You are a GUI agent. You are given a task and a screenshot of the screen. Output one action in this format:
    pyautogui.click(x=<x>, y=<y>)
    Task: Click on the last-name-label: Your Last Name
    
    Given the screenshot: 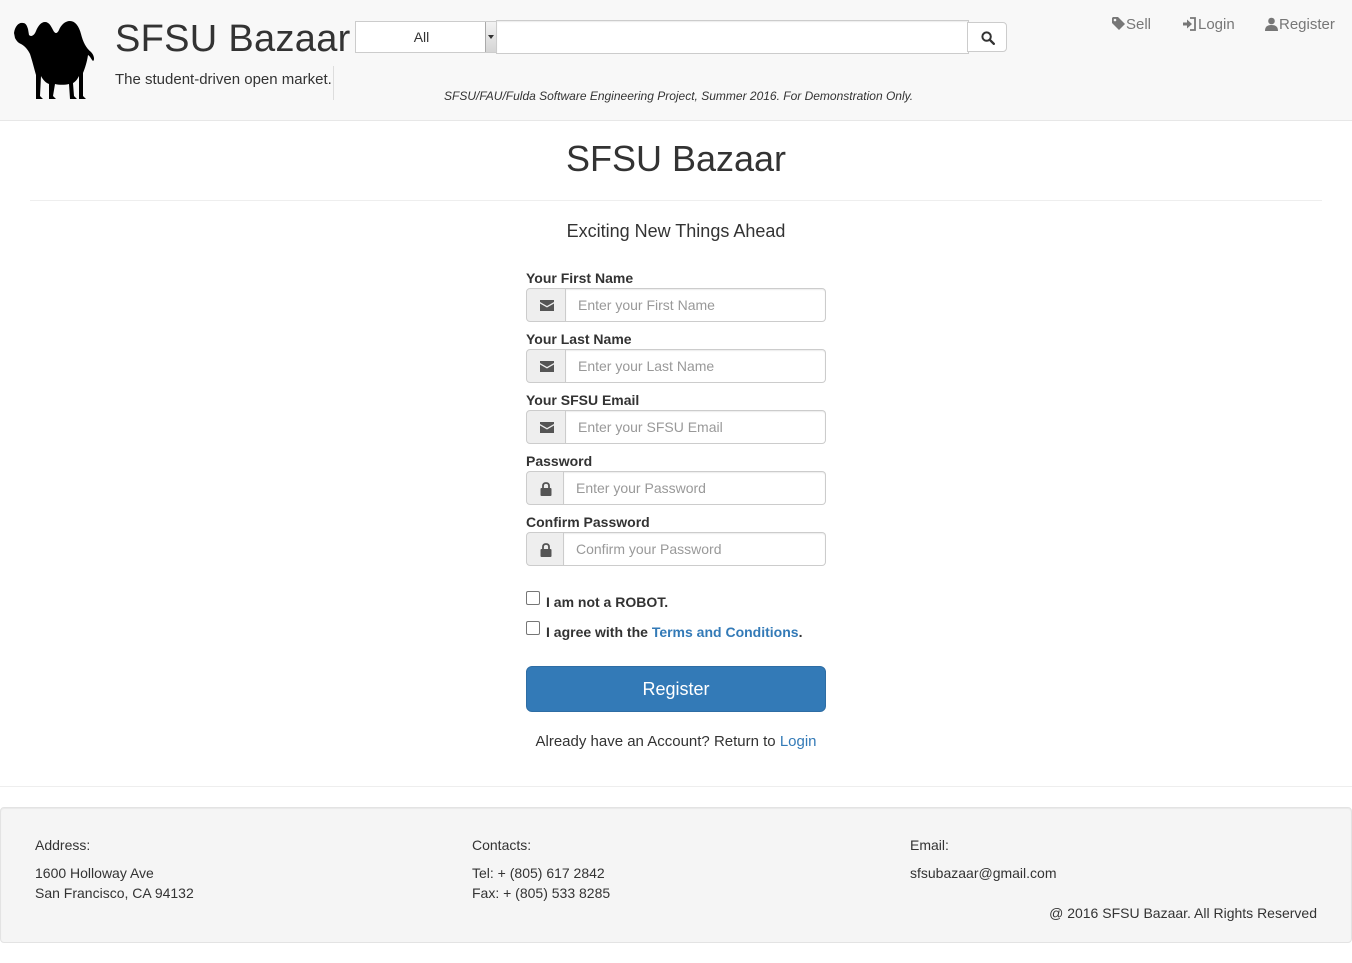 What is the action you would take?
    pyautogui.click(x=579, y=339)
    